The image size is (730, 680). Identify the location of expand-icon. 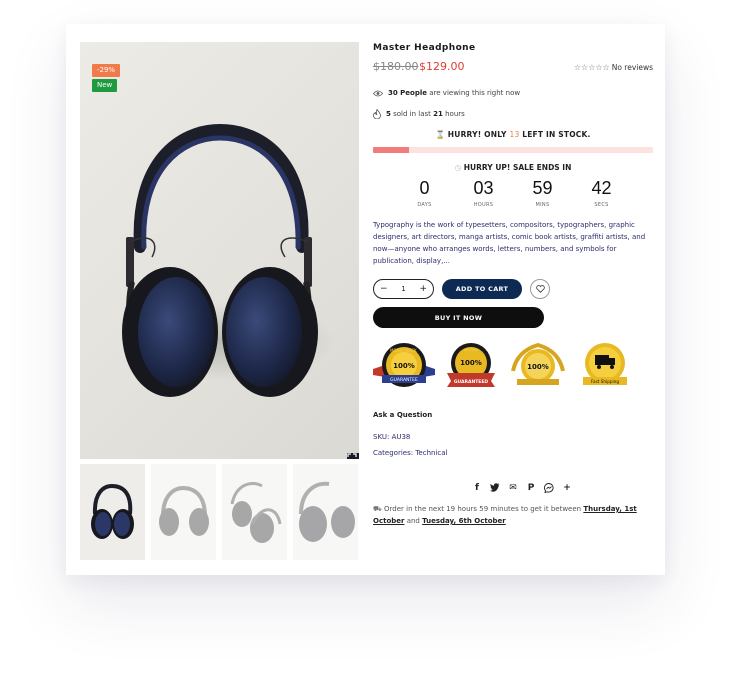
(352, 456).